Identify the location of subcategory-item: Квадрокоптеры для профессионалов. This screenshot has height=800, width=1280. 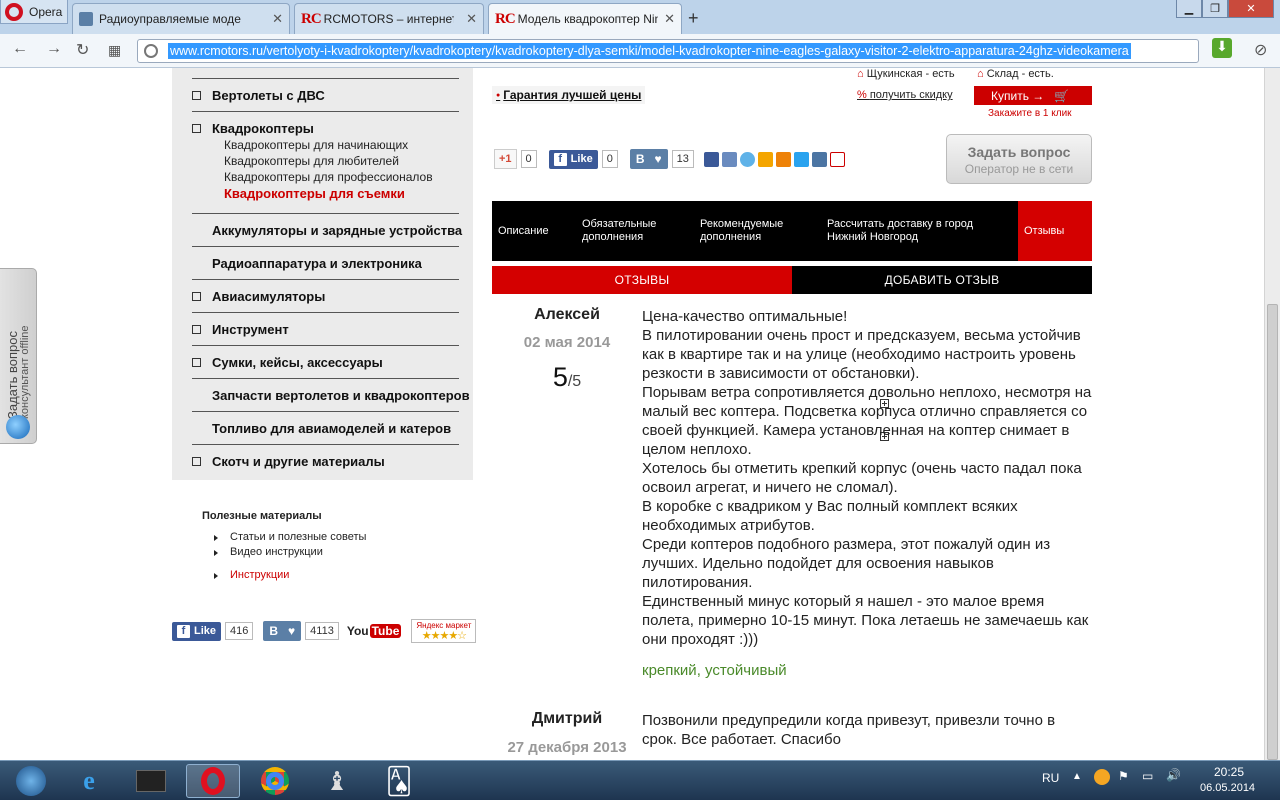
(328, 177).